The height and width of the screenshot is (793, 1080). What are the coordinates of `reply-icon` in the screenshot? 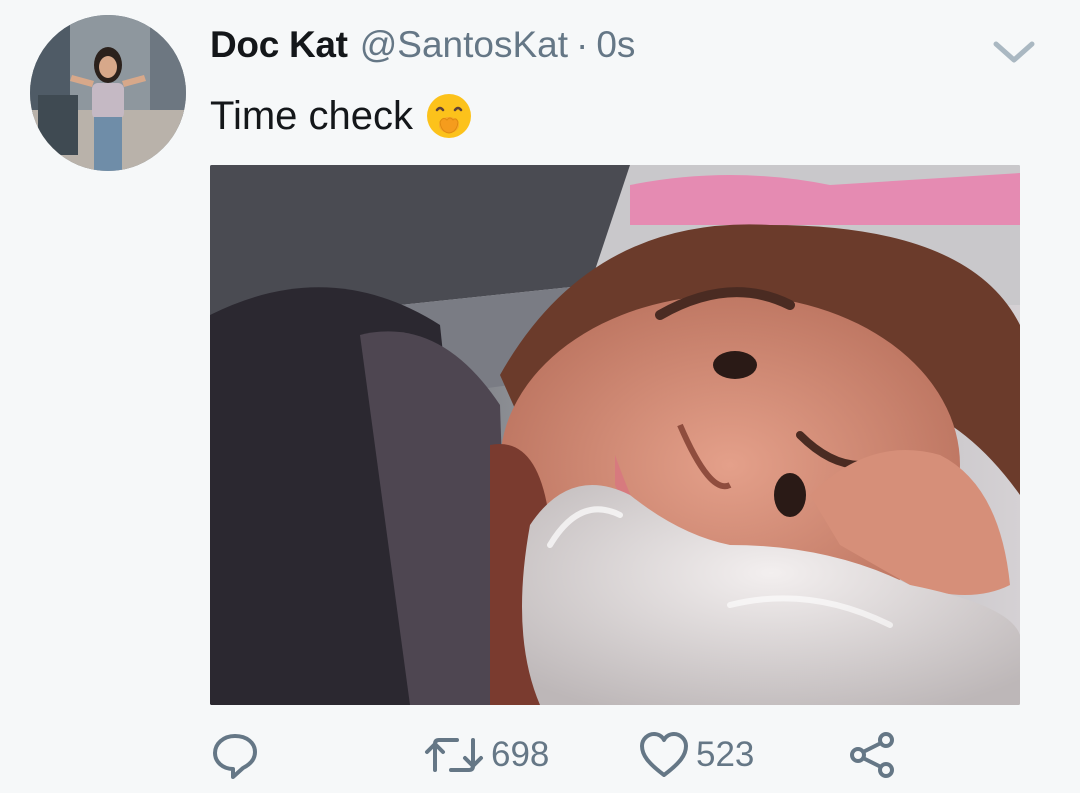 It's located at (235, 755).